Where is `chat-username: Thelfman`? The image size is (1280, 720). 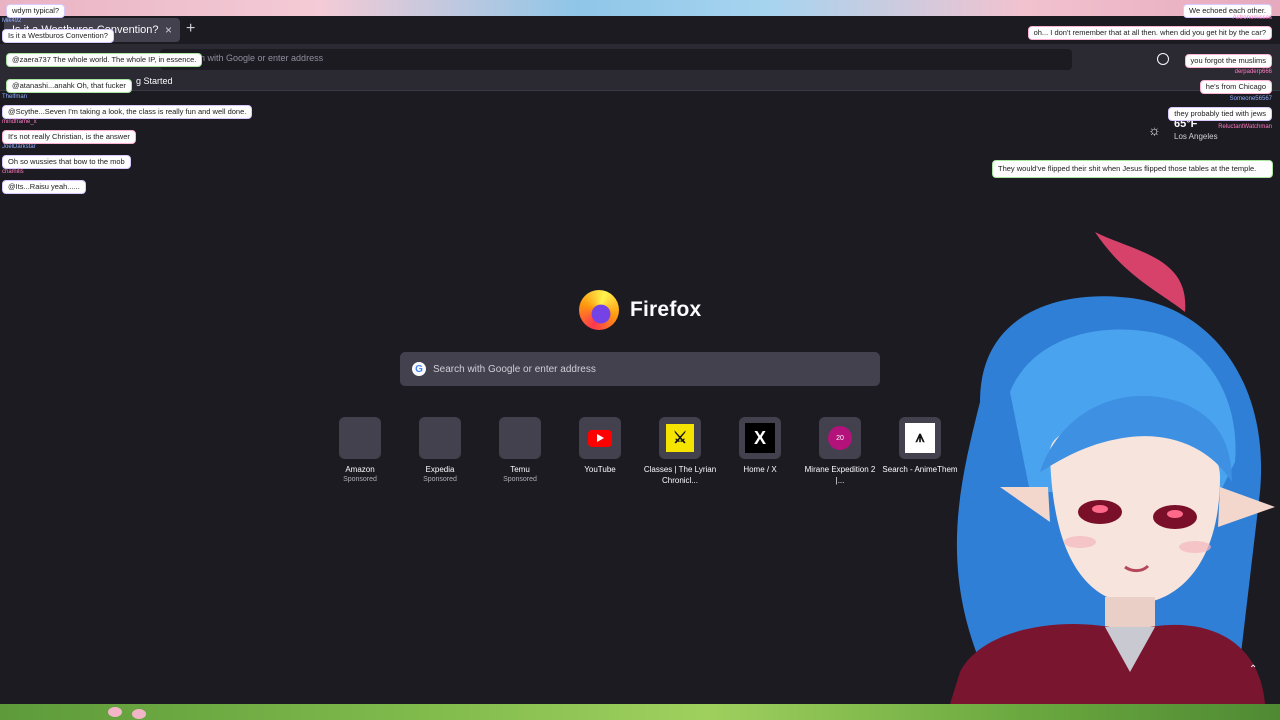 chat-username: Thelfman is located at coordinates (15, 97).